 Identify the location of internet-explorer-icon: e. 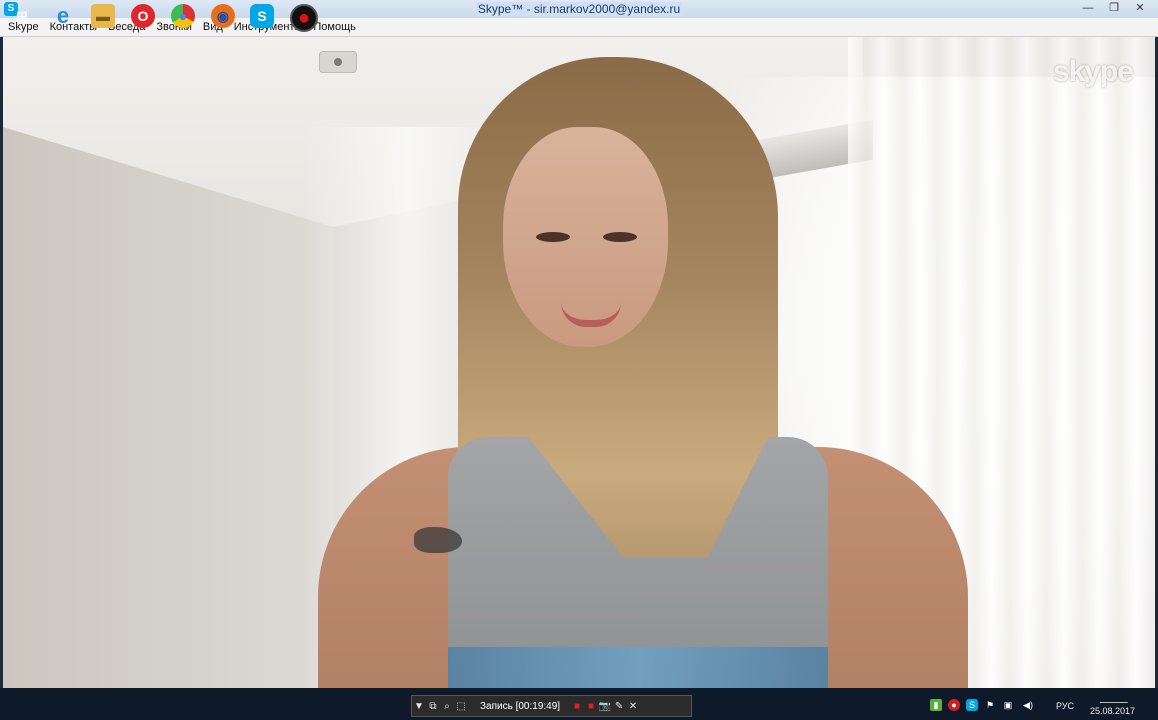
(63, 15).